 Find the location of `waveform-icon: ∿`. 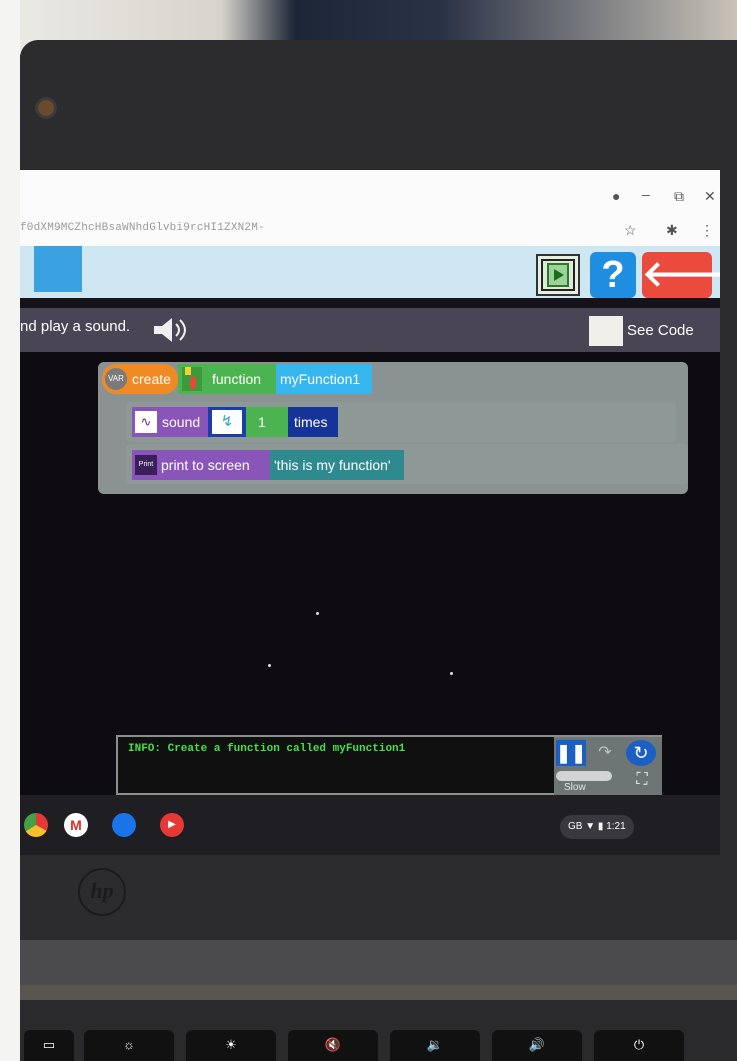

waveform-icon: ∿ is located at coordinates (146, 422).